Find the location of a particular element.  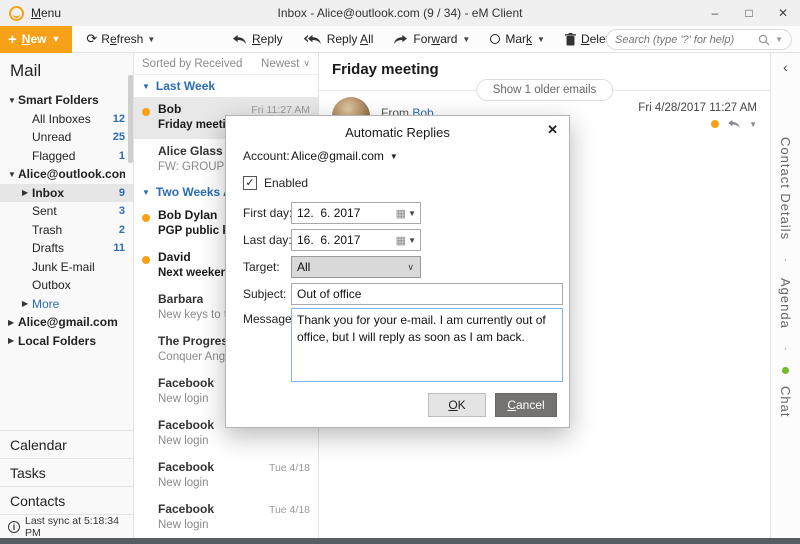

sidebar-folder-alice-outlook-com: ▼ Alice@outlook.com is located at coordinates (66, 174).